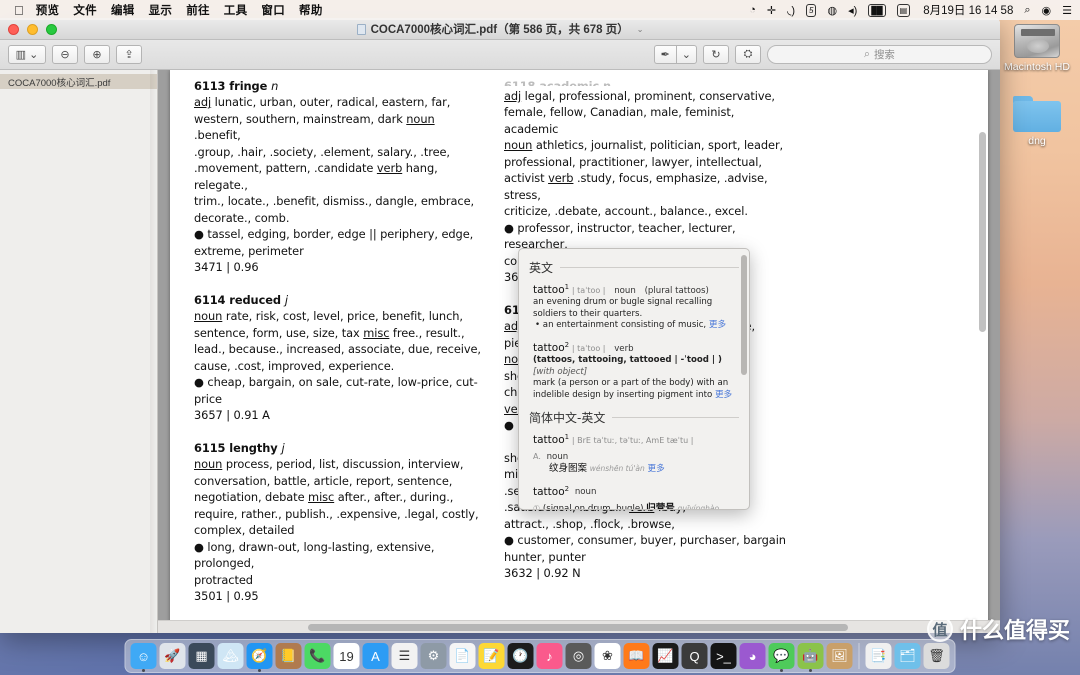  Describe the element at coordinates (752, 10) in the screenshot. I see `time-machine-icon: ◔` at that location.